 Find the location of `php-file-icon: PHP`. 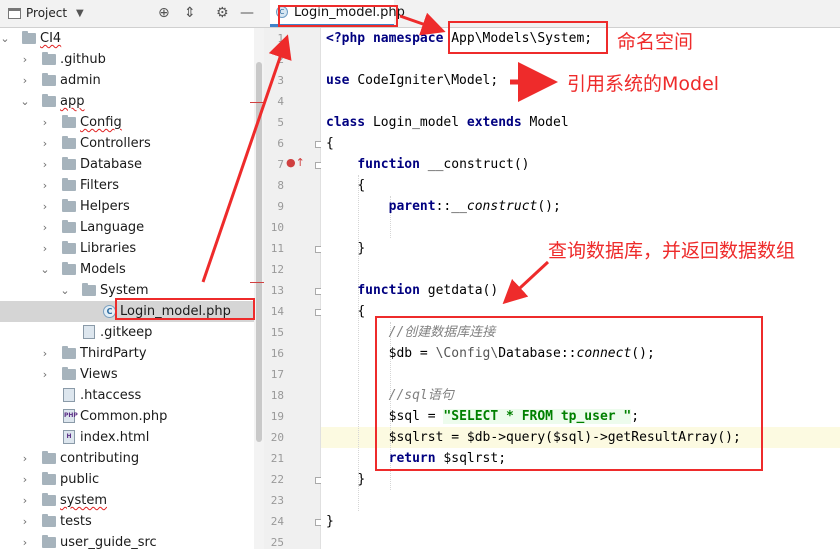

php-file-icon: PHP is located at coordinates (70, 416).